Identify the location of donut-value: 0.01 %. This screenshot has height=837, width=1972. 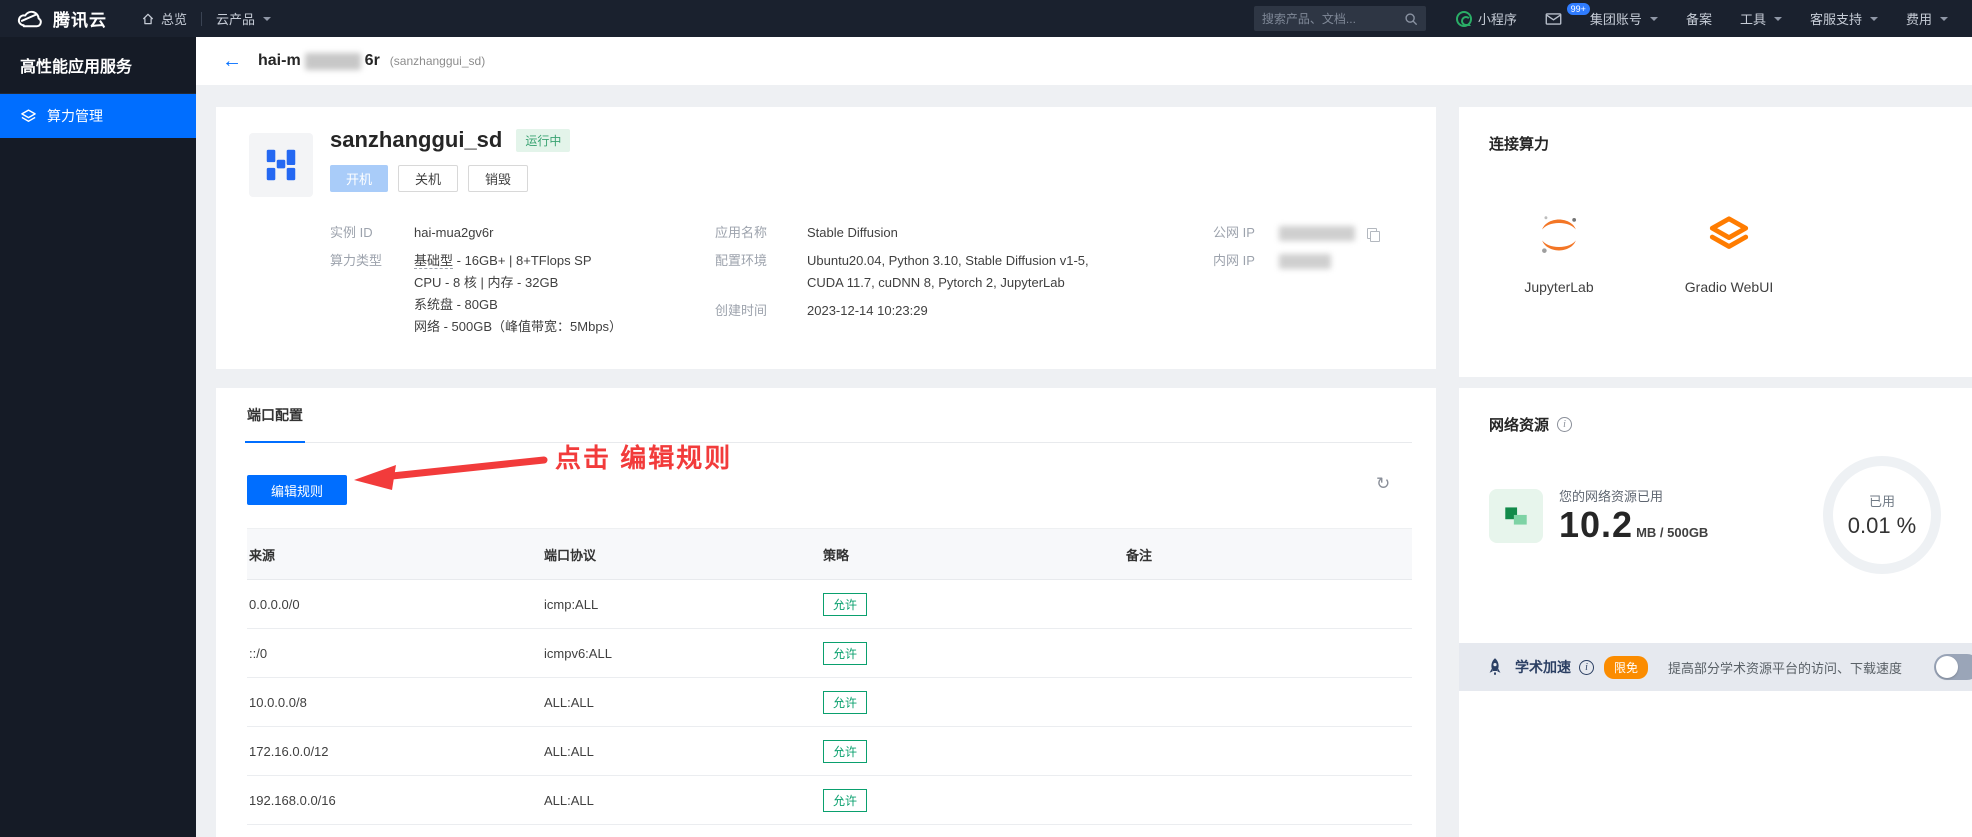
(1882, 525).